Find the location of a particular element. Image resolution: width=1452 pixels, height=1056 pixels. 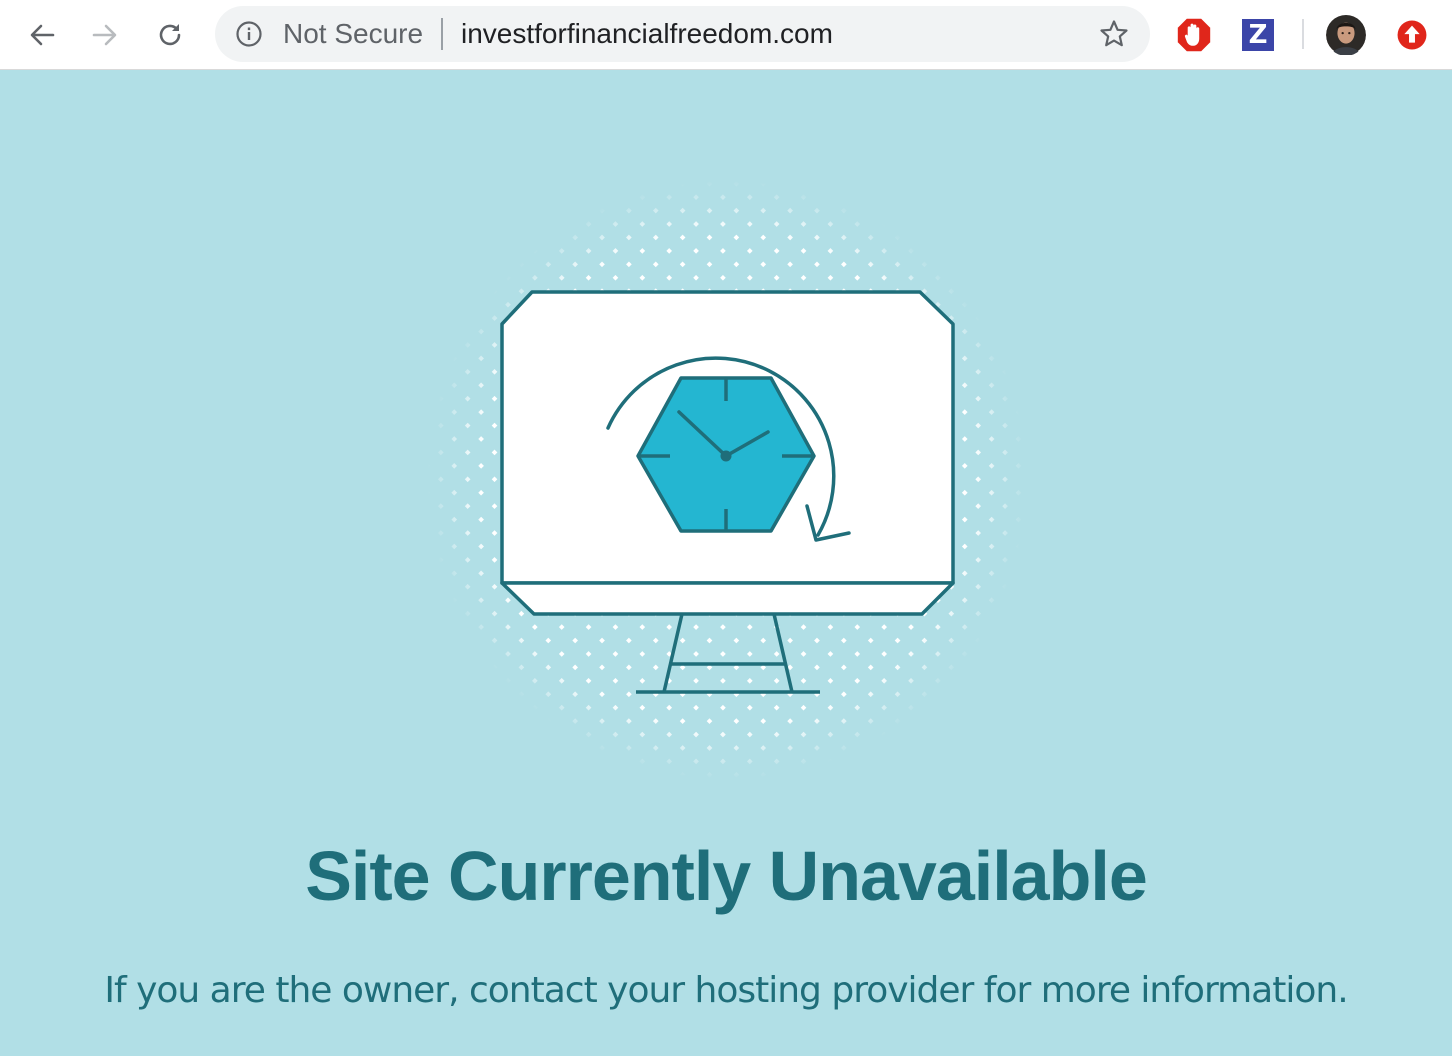

forward-button is located at coordinates (105, 35).